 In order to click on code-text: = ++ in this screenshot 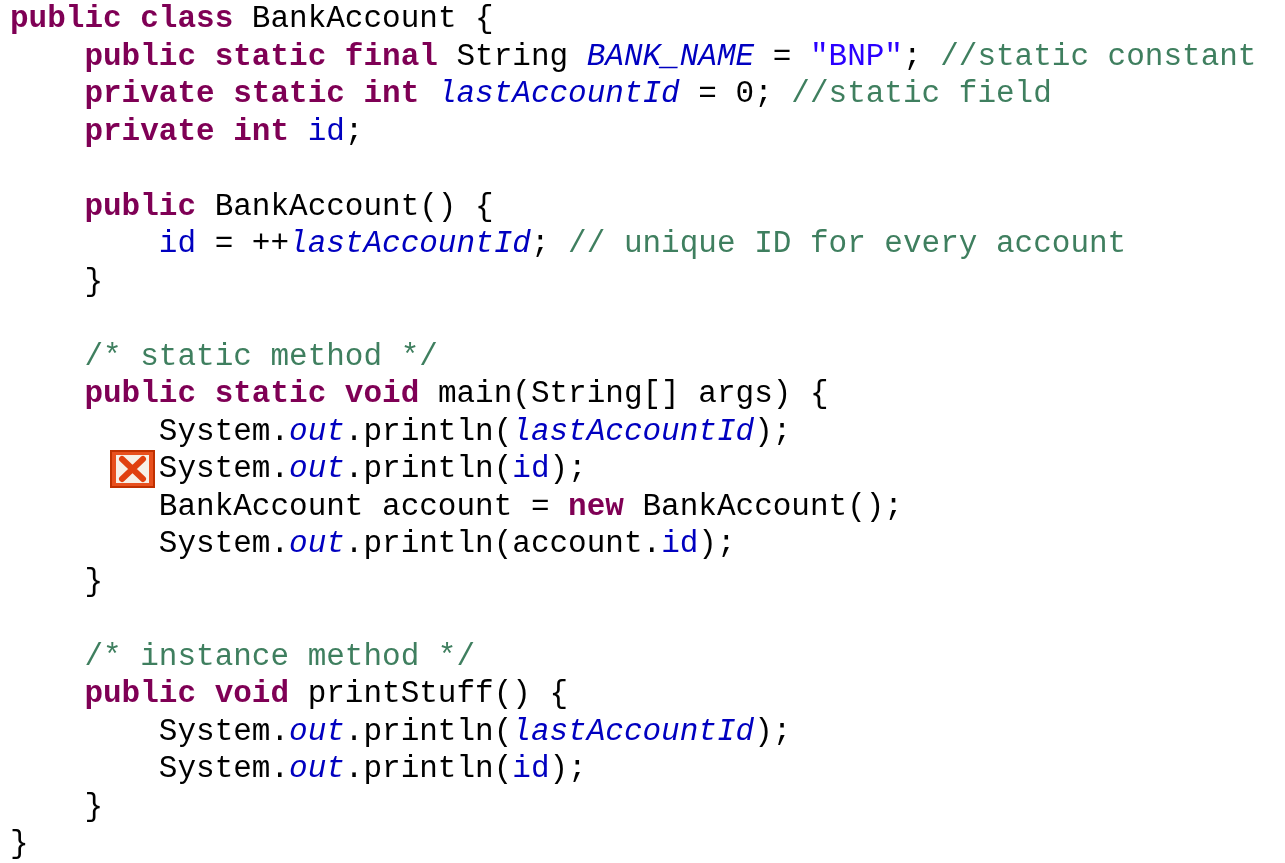, I will do `click(251, 243)`.